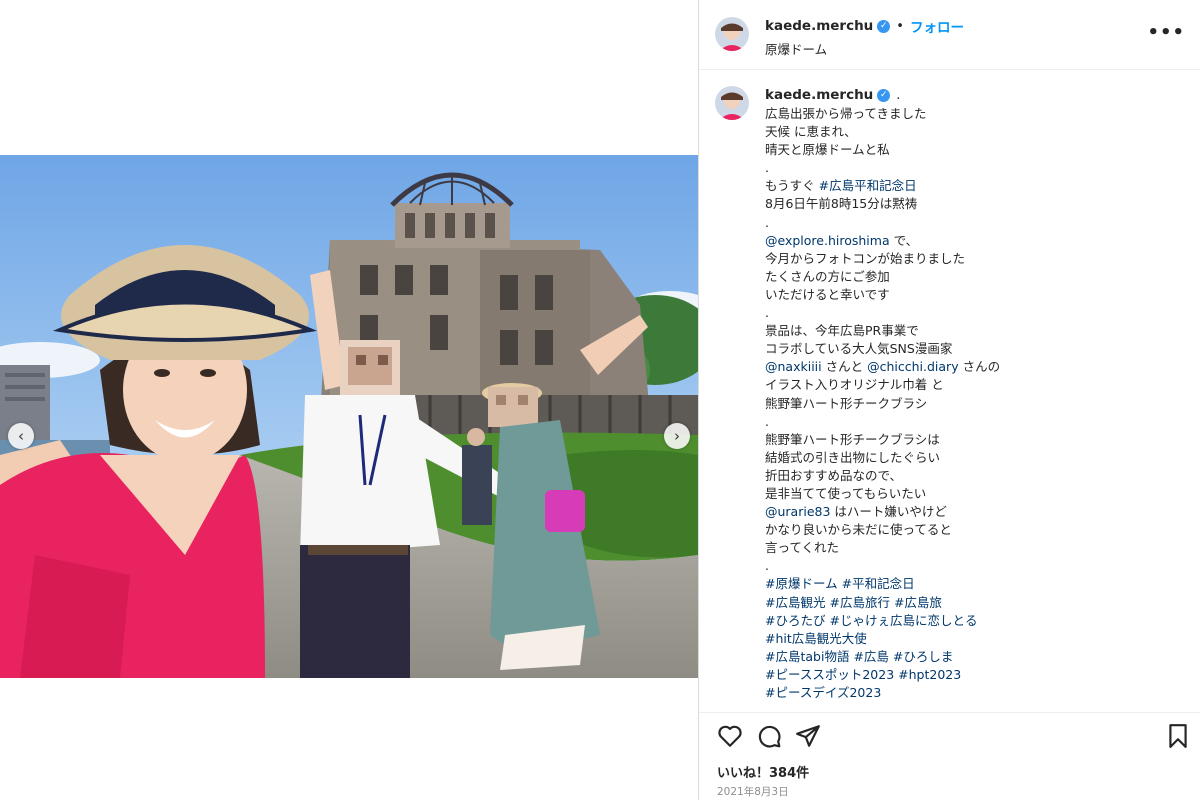 The height and width of the screenshot is (800, 1200). I want to click on post-date: 2021年8月3日, so click(753, 791).